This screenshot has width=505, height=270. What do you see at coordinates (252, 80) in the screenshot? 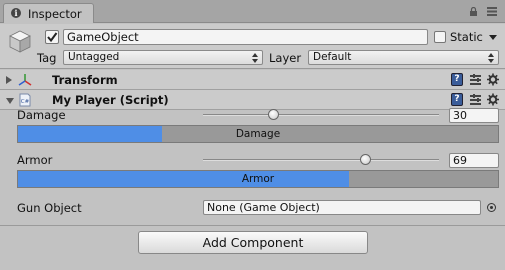
I see `component-transform: Transform ?` at bounding box center [252, 80].